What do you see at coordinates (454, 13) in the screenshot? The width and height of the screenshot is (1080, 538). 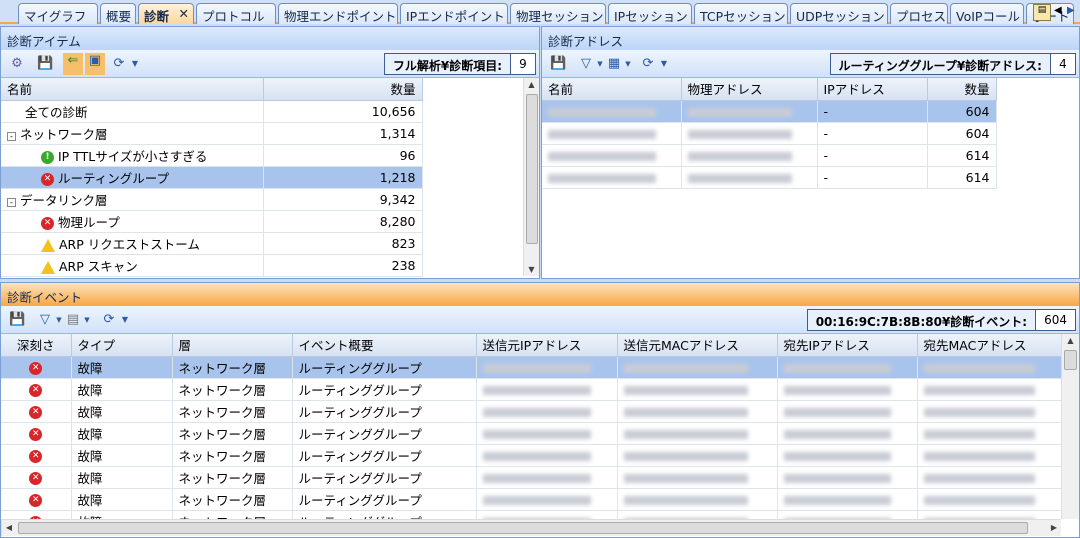 I see `tab-5: IPエンドポイント` at bounding box center [454, 13].